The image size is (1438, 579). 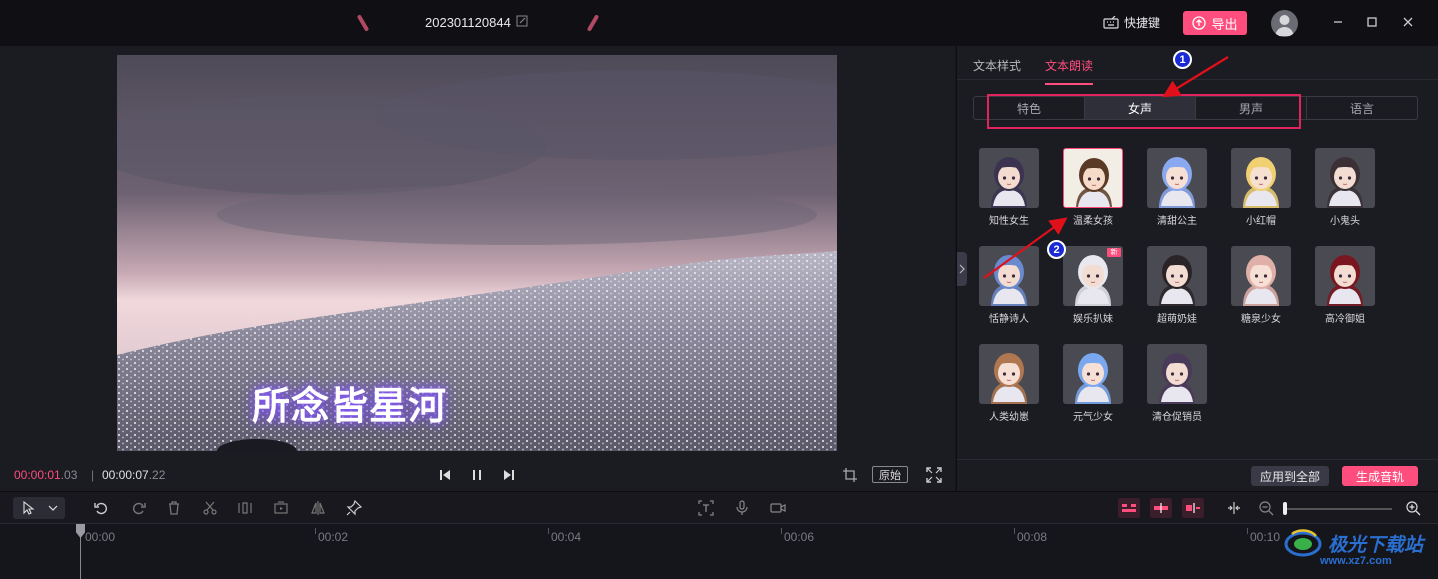 I want to click on pin-icon, so click(x=354, y=508).